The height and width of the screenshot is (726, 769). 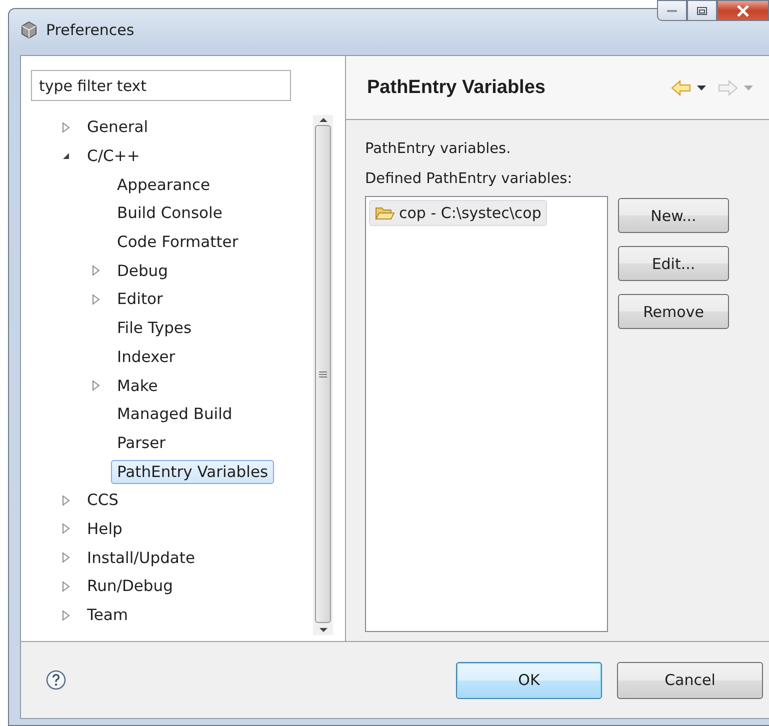 I want to click on close-icon, so click(x=743, y=10).